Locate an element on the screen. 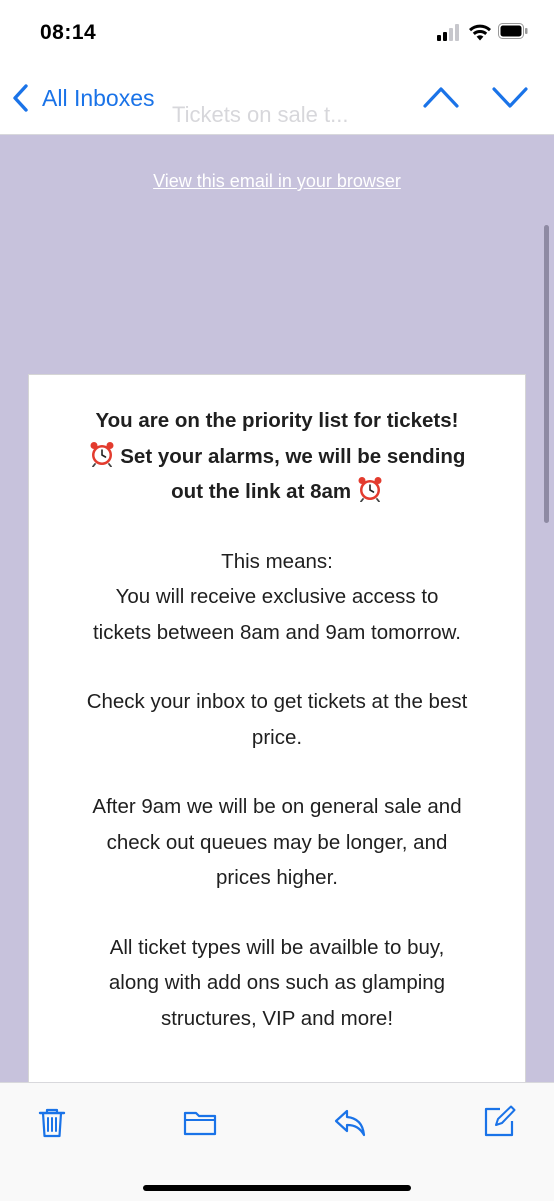  back-button: All Inboxes is located at coordinates (82, 98).